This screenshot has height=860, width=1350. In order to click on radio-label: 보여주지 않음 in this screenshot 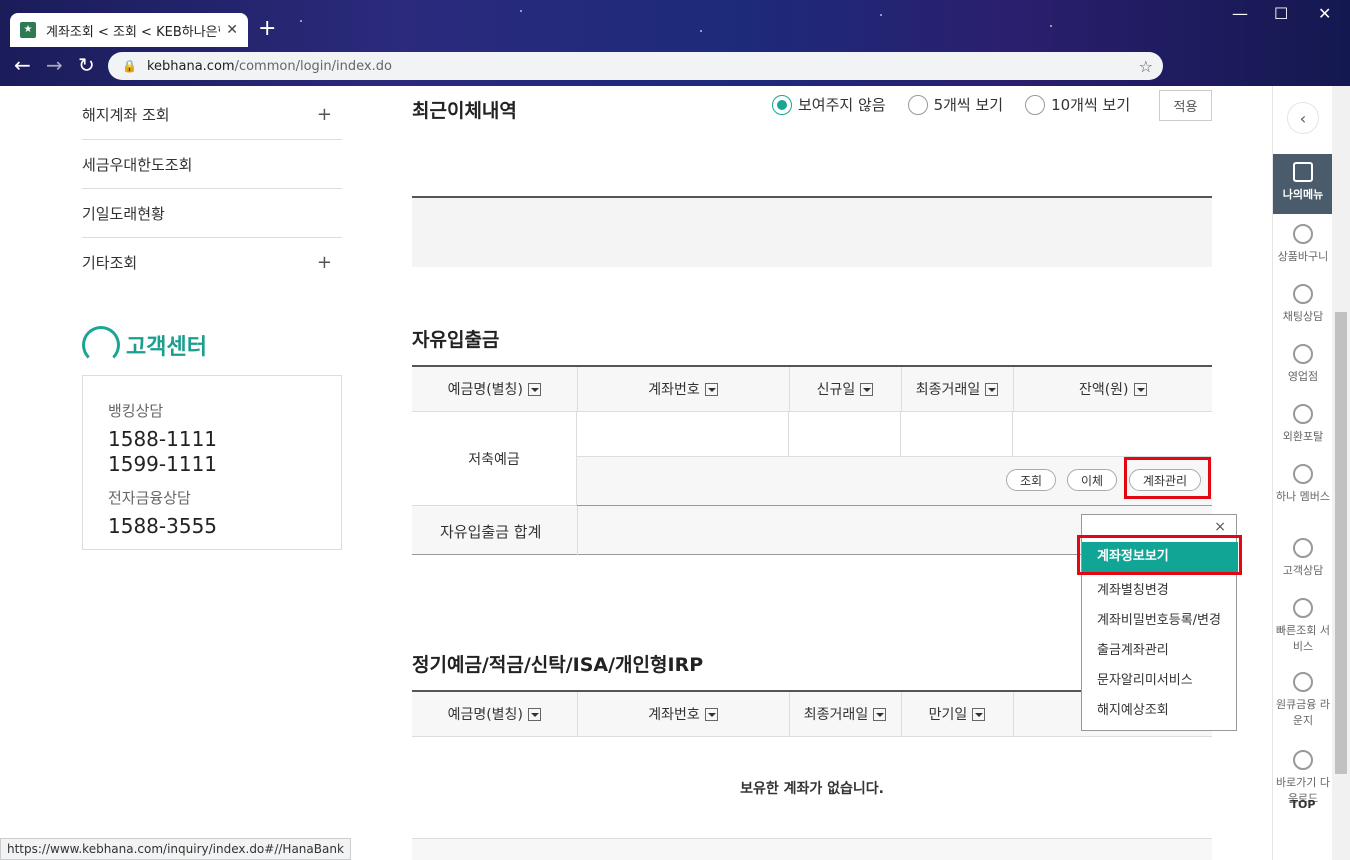, I will do `click(842, 105)`.